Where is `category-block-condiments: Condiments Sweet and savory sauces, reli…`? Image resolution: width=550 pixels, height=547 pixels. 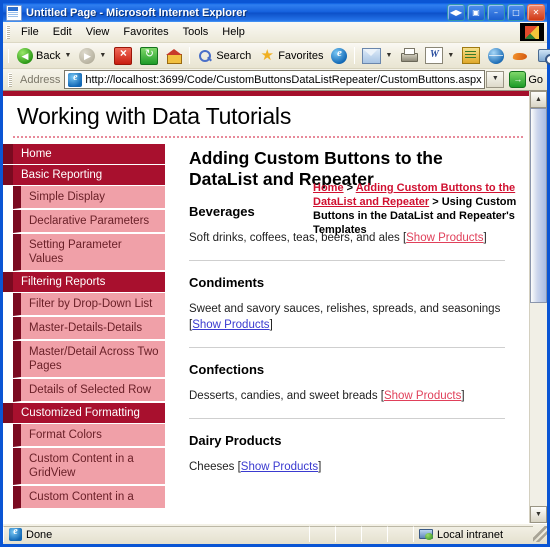 category-block-condiments: Condiments Sweet and savory sauces, reli… is located at coordinates (347, 304).